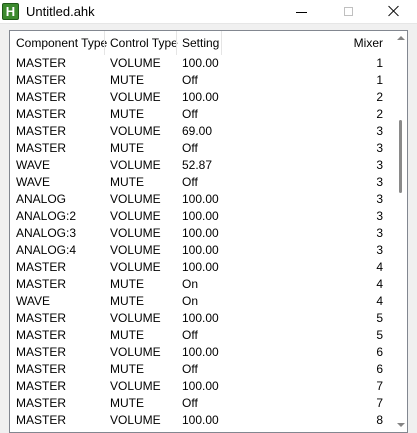 Image resolution: width=417 pixels, height=433 pixels. Describe the element at coordinates (198, 43) in the screenshot. I see `column-header-setting: Setting` at that location.